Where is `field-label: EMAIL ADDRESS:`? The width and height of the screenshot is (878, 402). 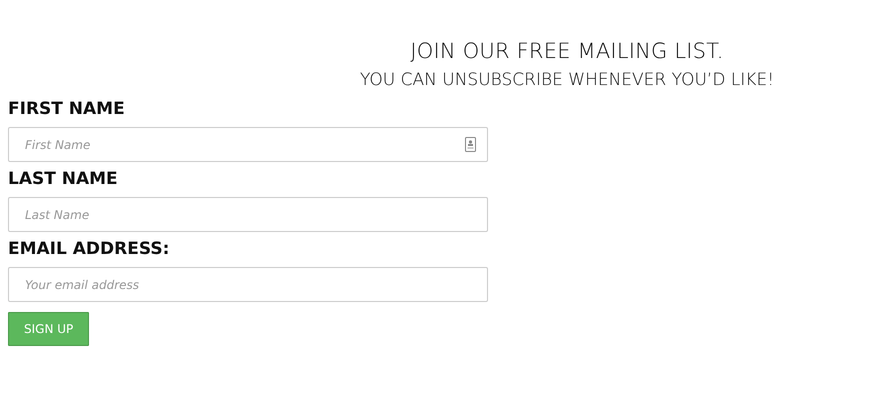 field-label: EMAIL ADDRESS: is located at coordinates (89, 249).